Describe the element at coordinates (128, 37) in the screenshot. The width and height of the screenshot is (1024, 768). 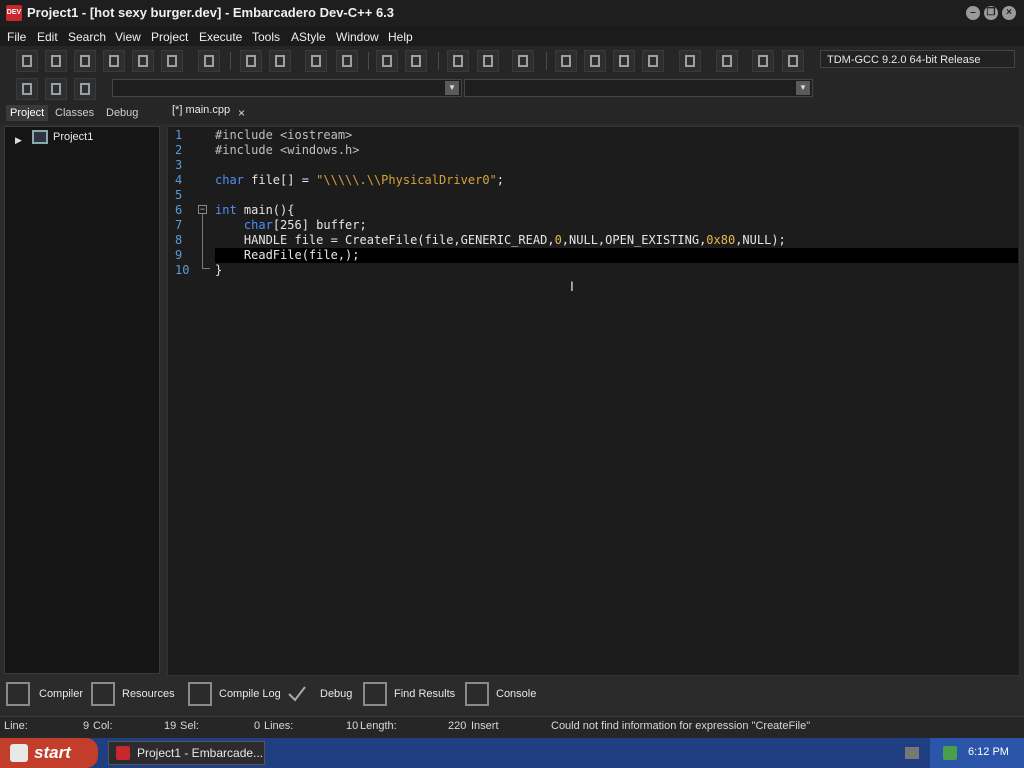
I see `menu-view: View` at that location.